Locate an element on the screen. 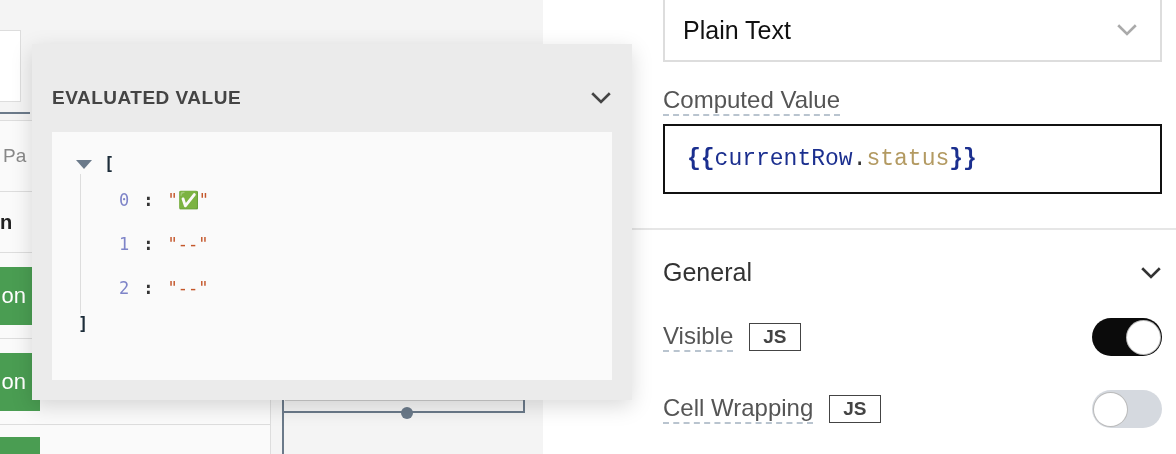 The image size is (1176, 454). string-value: "✅" is located at coordinates (188, 200).